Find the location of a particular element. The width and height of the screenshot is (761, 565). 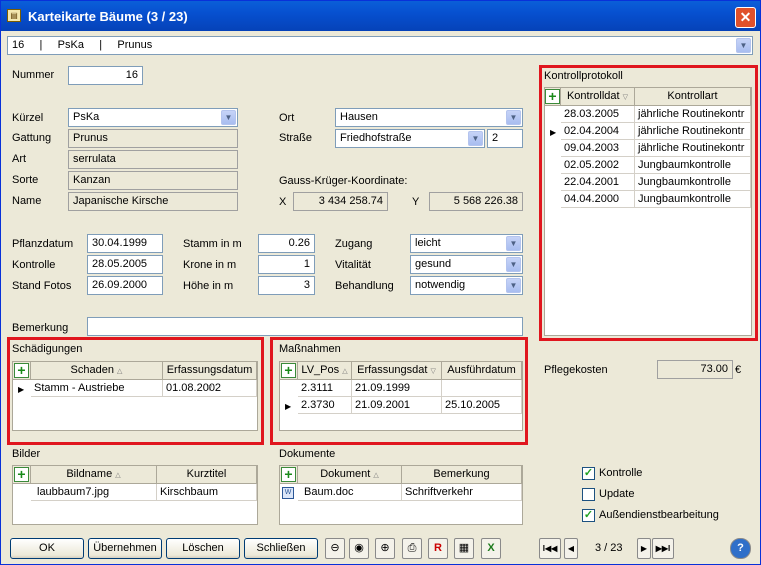

nummer-field: 16 is located at coordinates (105, 75).